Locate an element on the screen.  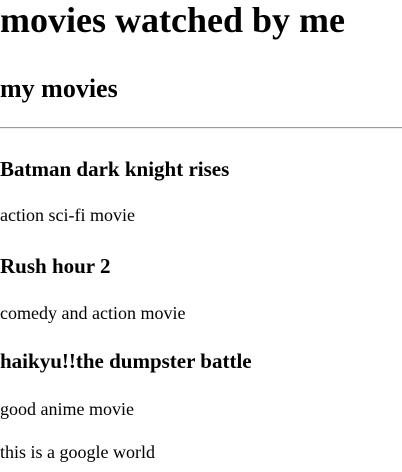
divider is located at coordinates (201, 128).